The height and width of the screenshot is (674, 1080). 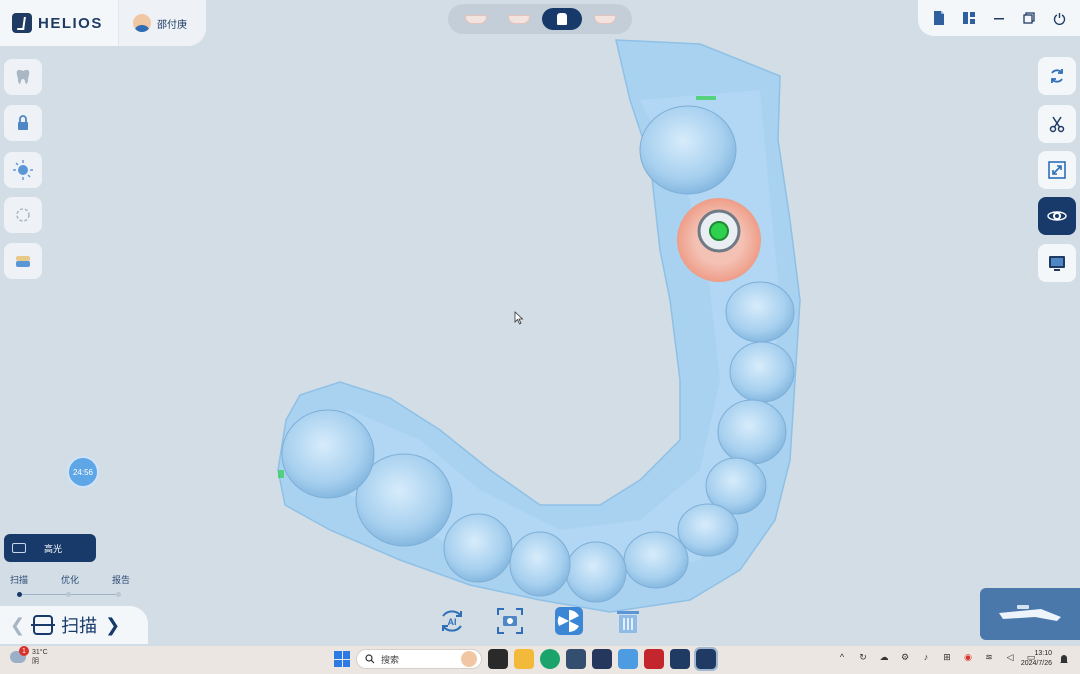 I want to click on rotate-tool-button, so click(x=1057, y=76).